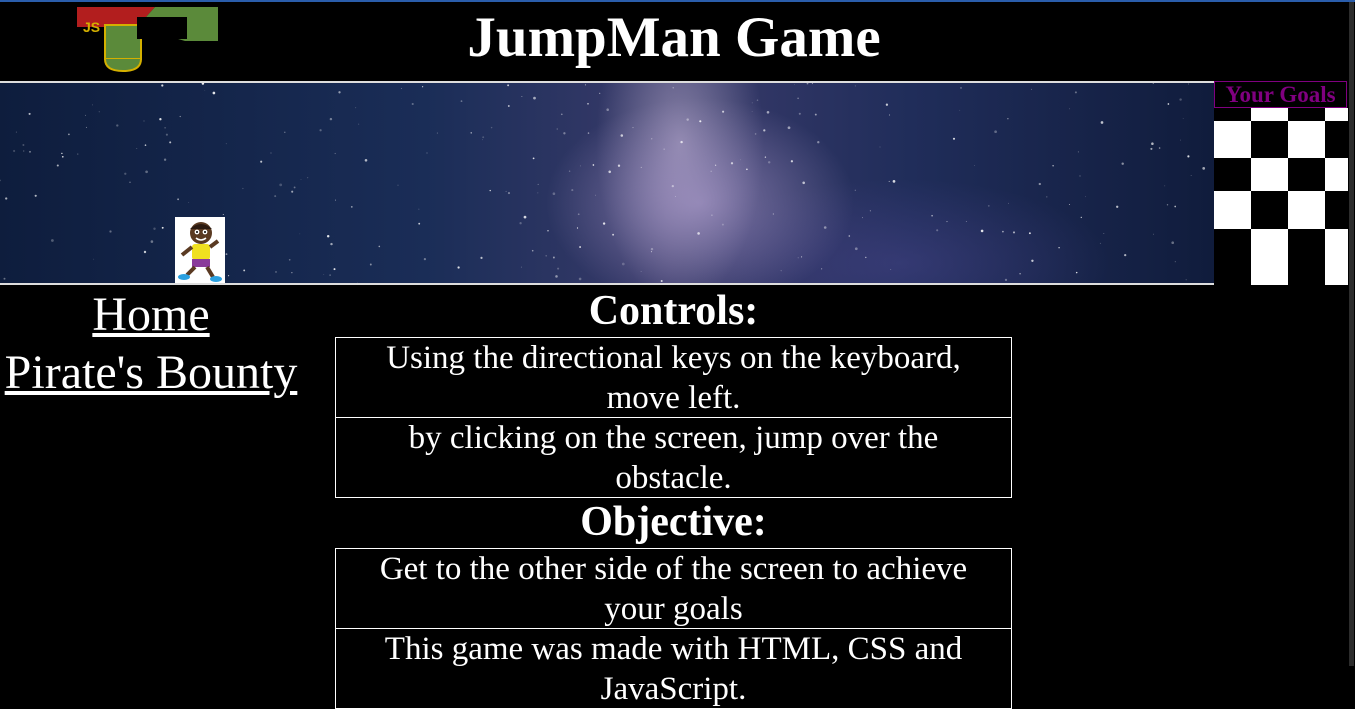 This screenshot has height=709, width=1355. I want to click on nav-link-pirates-bounty: Pirate's Bounty, so click(151, 373).